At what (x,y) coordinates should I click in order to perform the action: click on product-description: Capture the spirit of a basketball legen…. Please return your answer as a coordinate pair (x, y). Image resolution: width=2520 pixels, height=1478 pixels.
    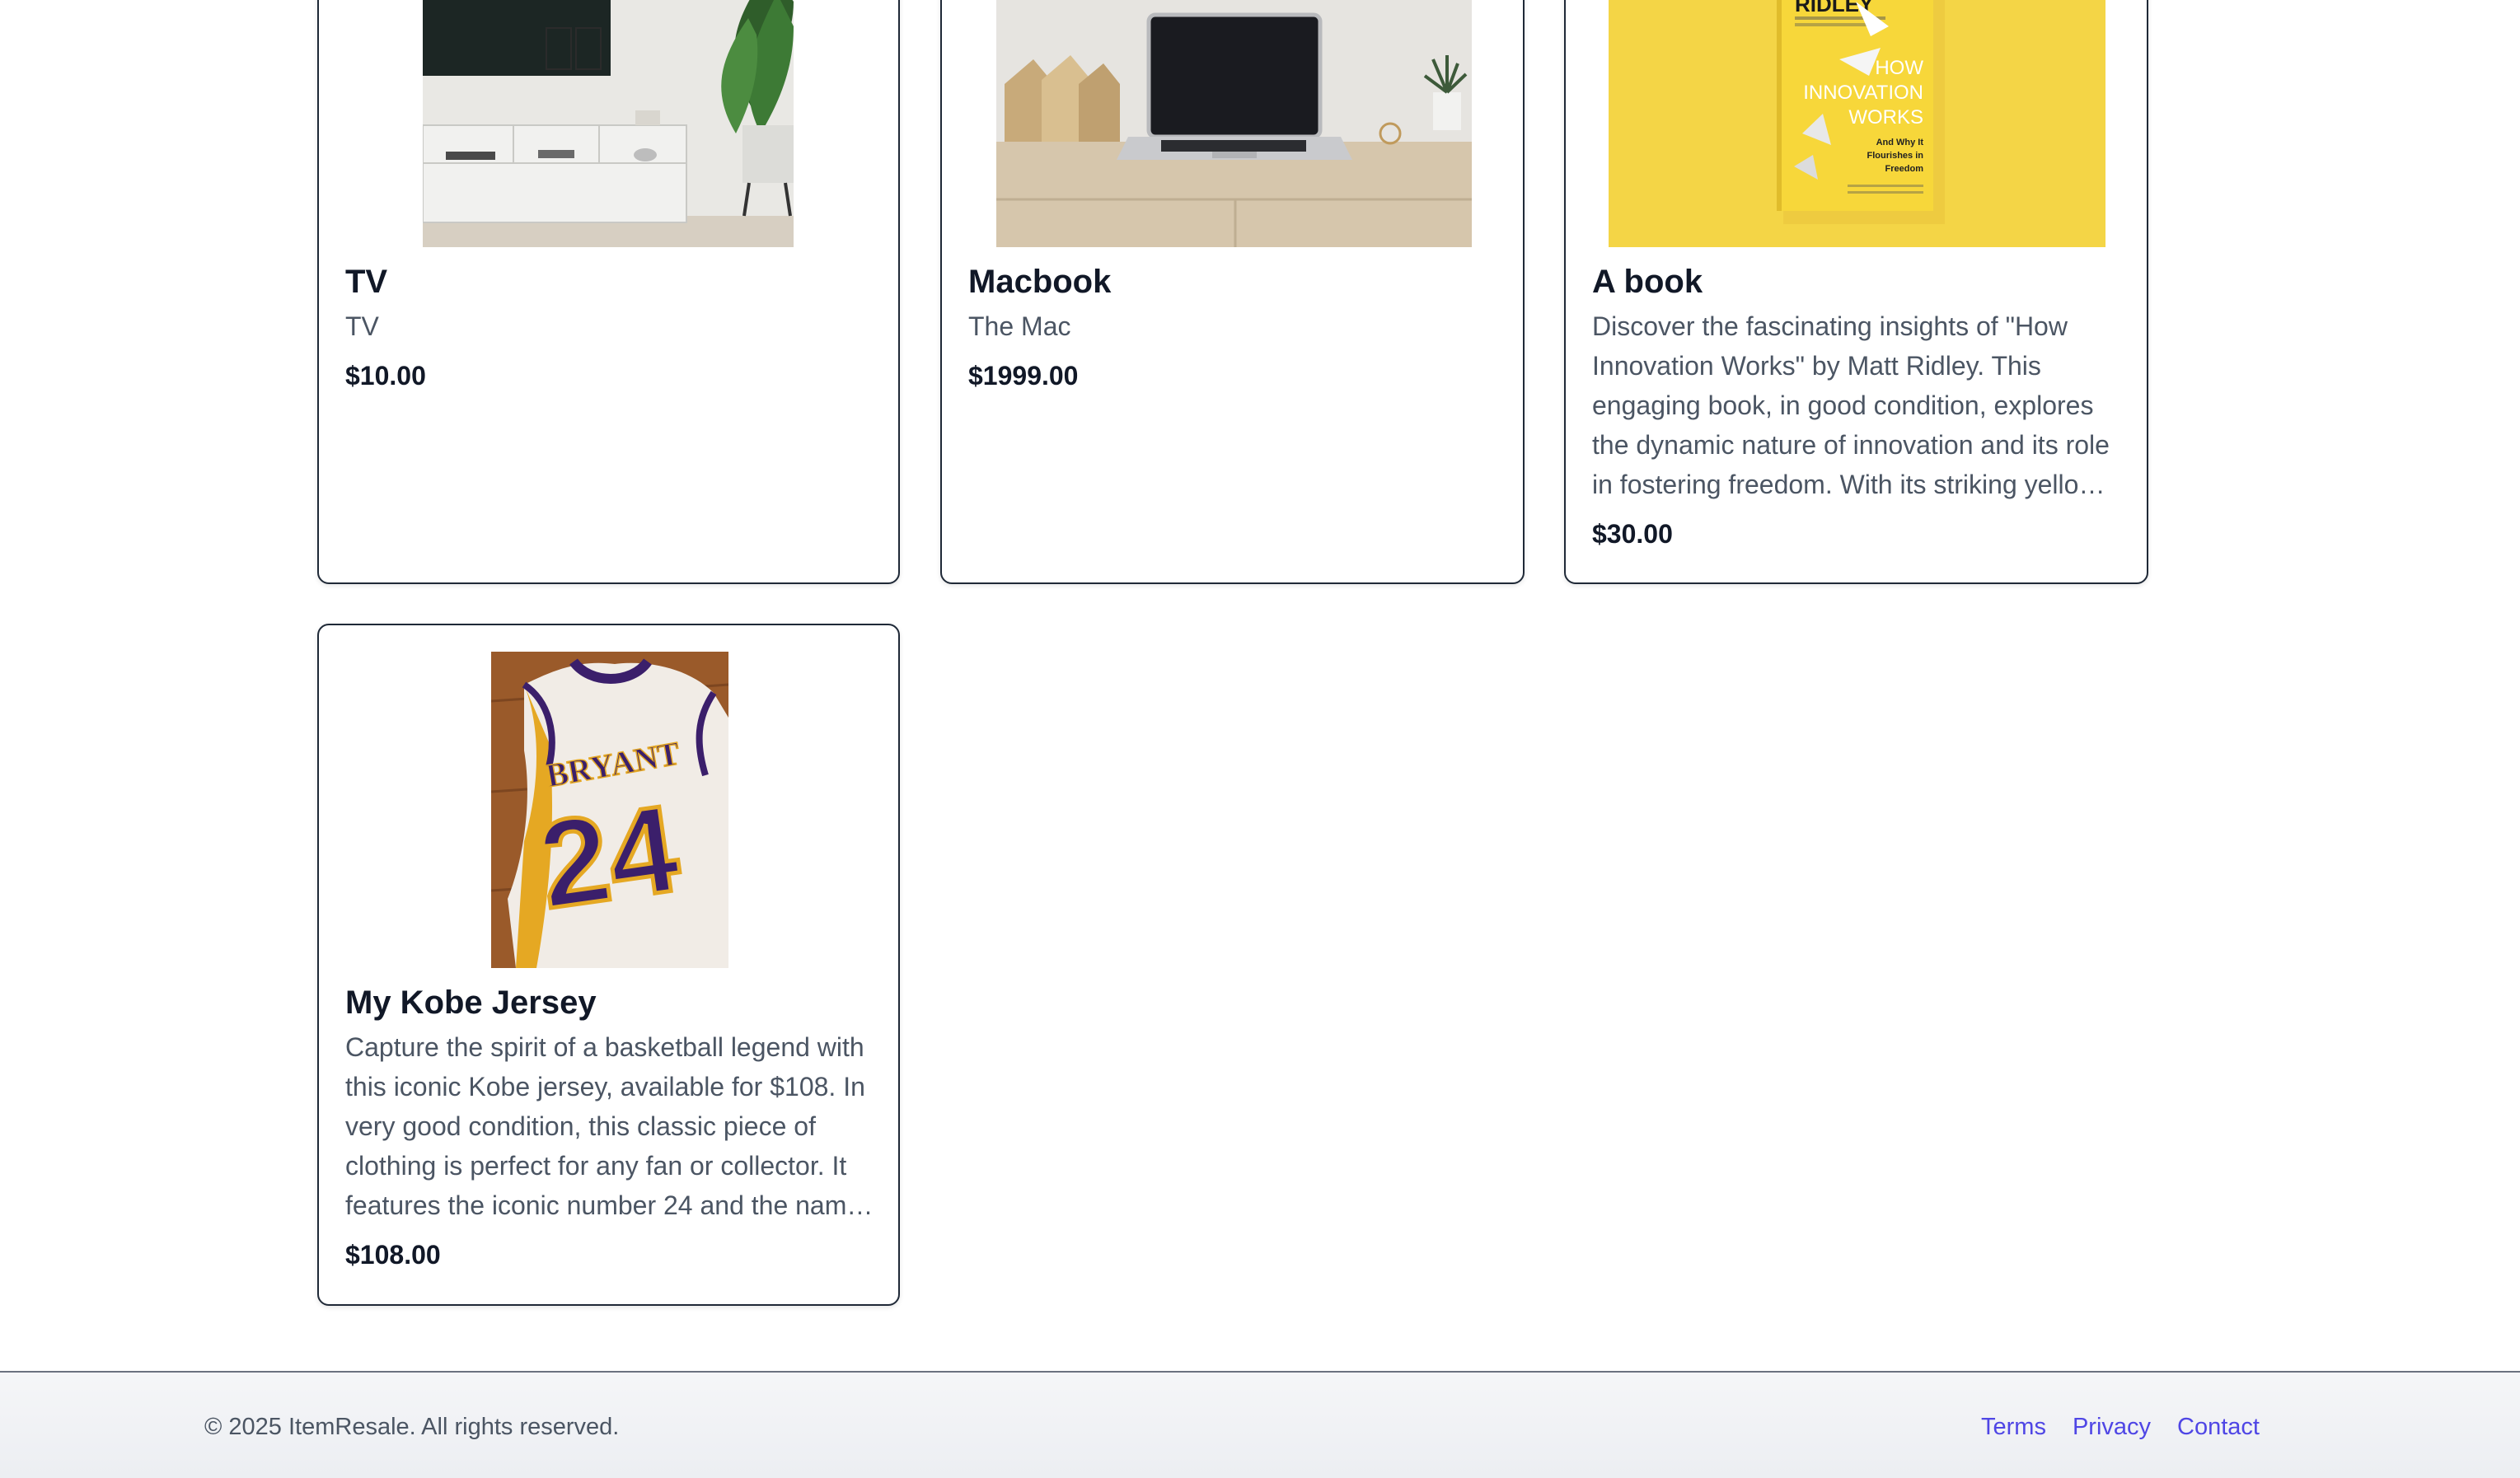
    Looking at the image, I should click on (605, 1126).